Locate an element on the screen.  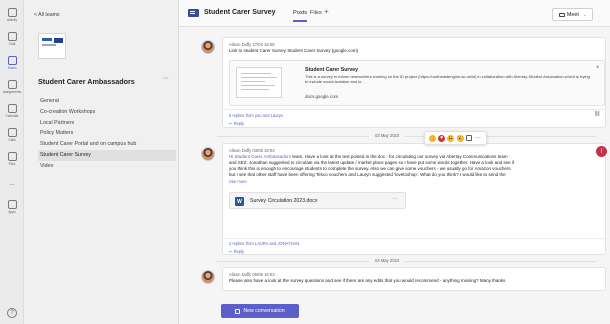
rail-assignments: Assignments is located at coordinates (12, 87).